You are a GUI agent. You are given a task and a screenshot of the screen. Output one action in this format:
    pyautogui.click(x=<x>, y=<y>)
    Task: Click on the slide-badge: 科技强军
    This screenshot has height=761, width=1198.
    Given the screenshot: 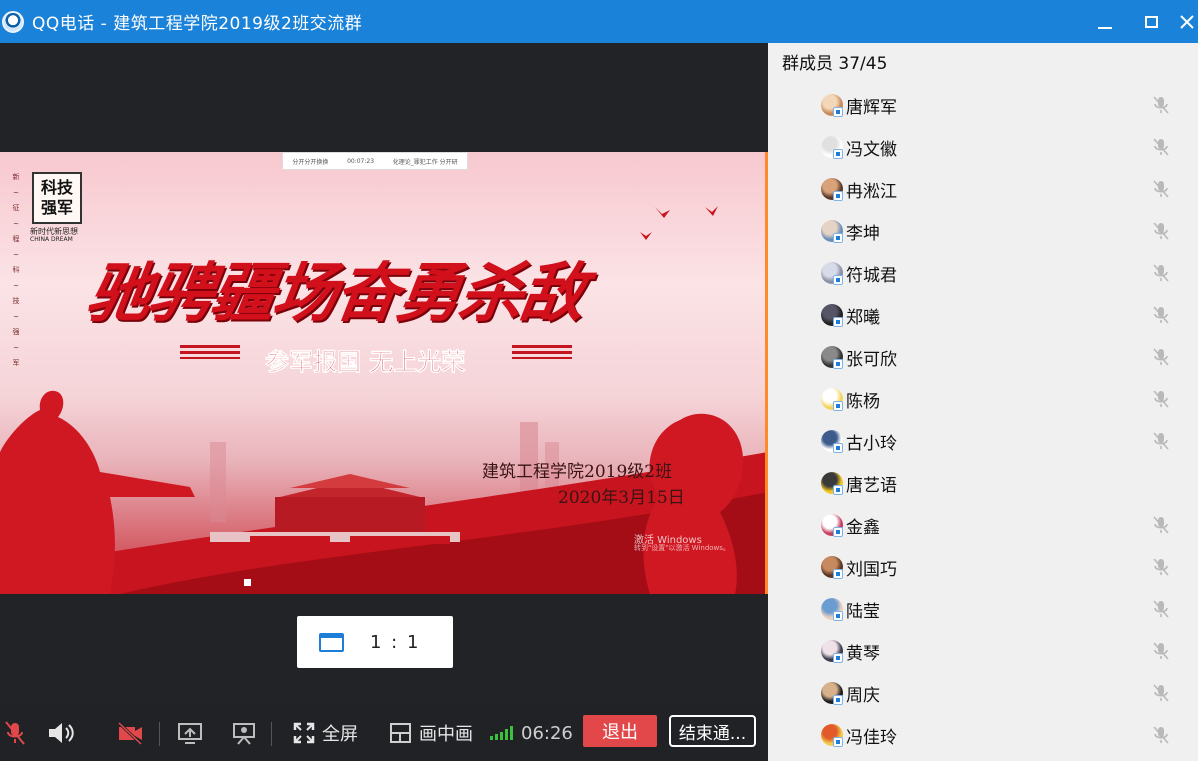 What is the action you would take?
    pyautogui.click(x=57, y=198)
    